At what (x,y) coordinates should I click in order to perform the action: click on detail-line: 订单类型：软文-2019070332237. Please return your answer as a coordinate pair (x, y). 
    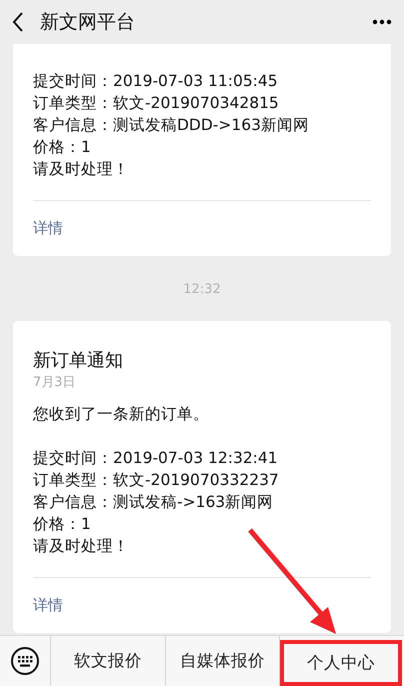
    Looking at the image, I should click on (156, 480).